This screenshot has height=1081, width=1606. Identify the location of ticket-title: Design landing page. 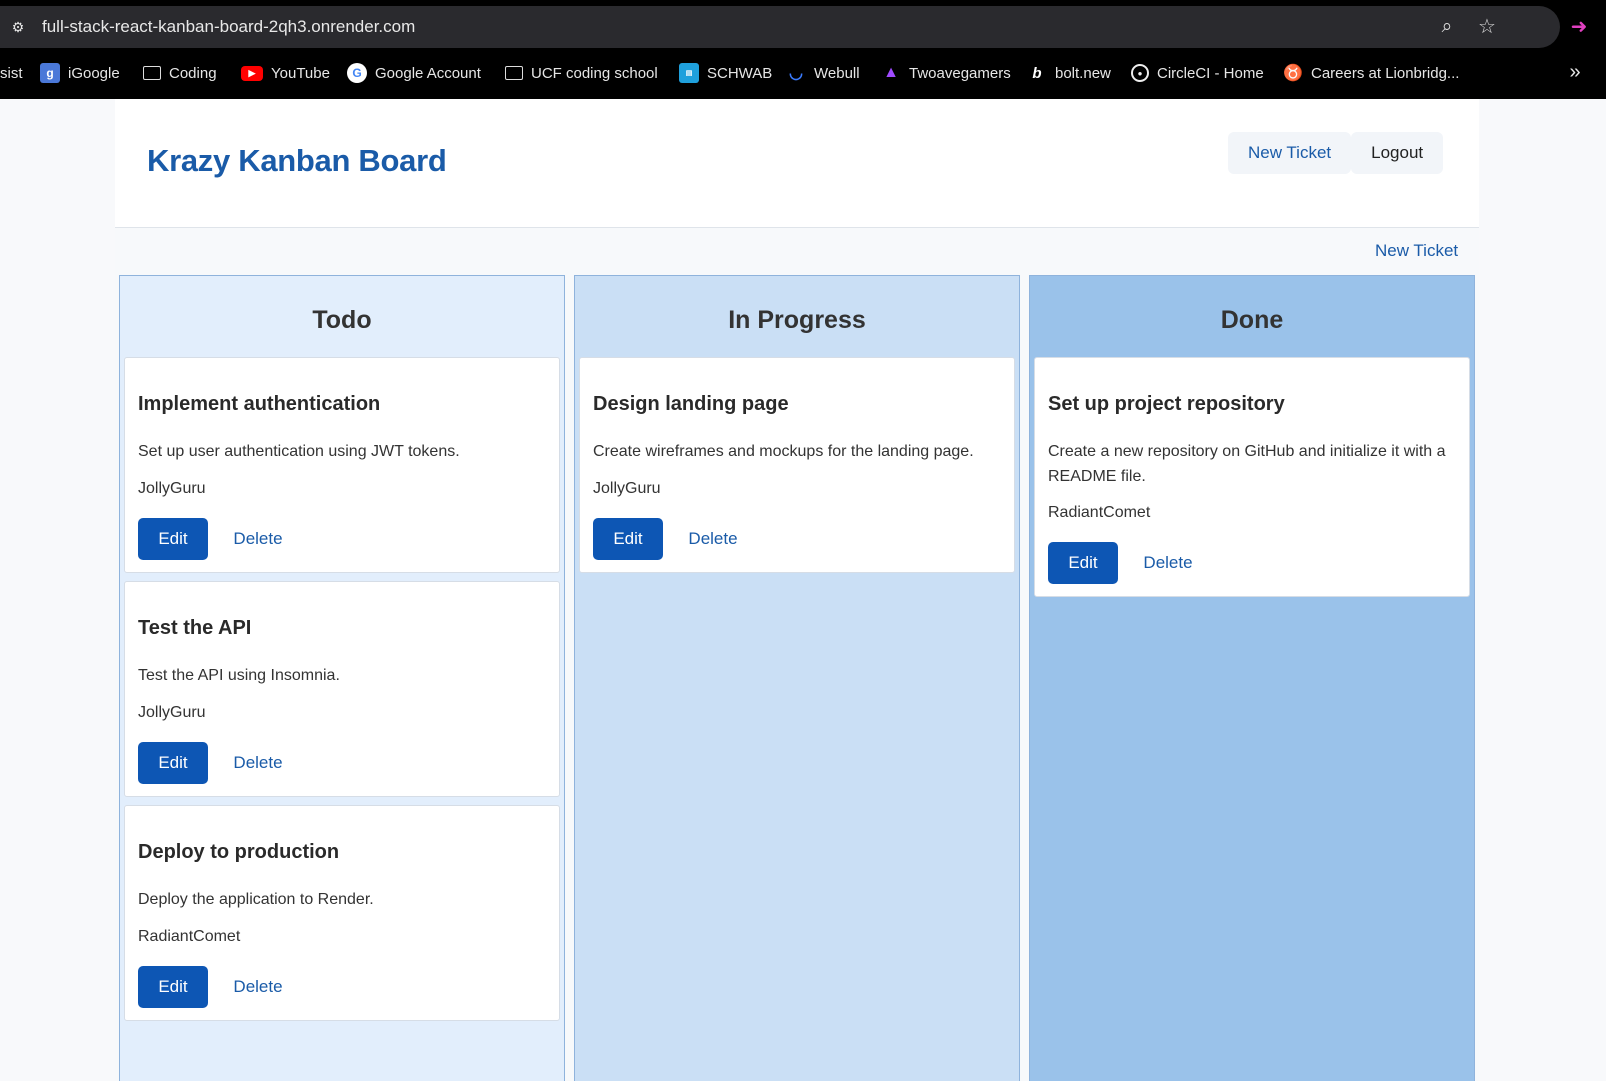
(691, 404).